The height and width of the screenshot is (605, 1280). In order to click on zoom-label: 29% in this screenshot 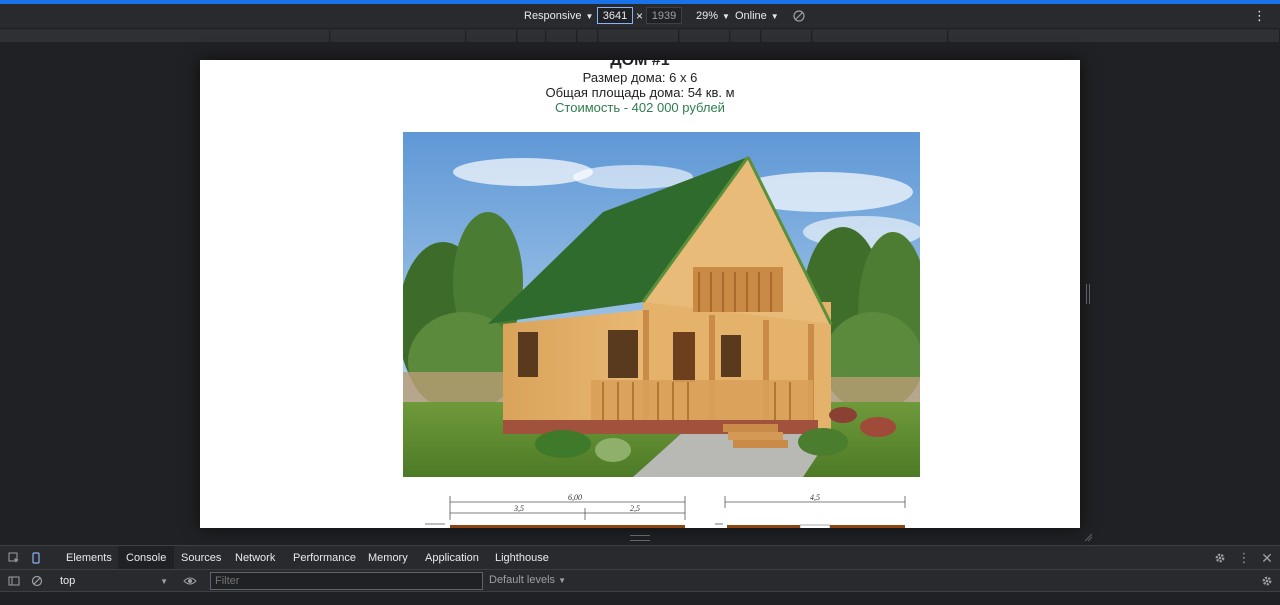, I will do `click(707, 16)`.